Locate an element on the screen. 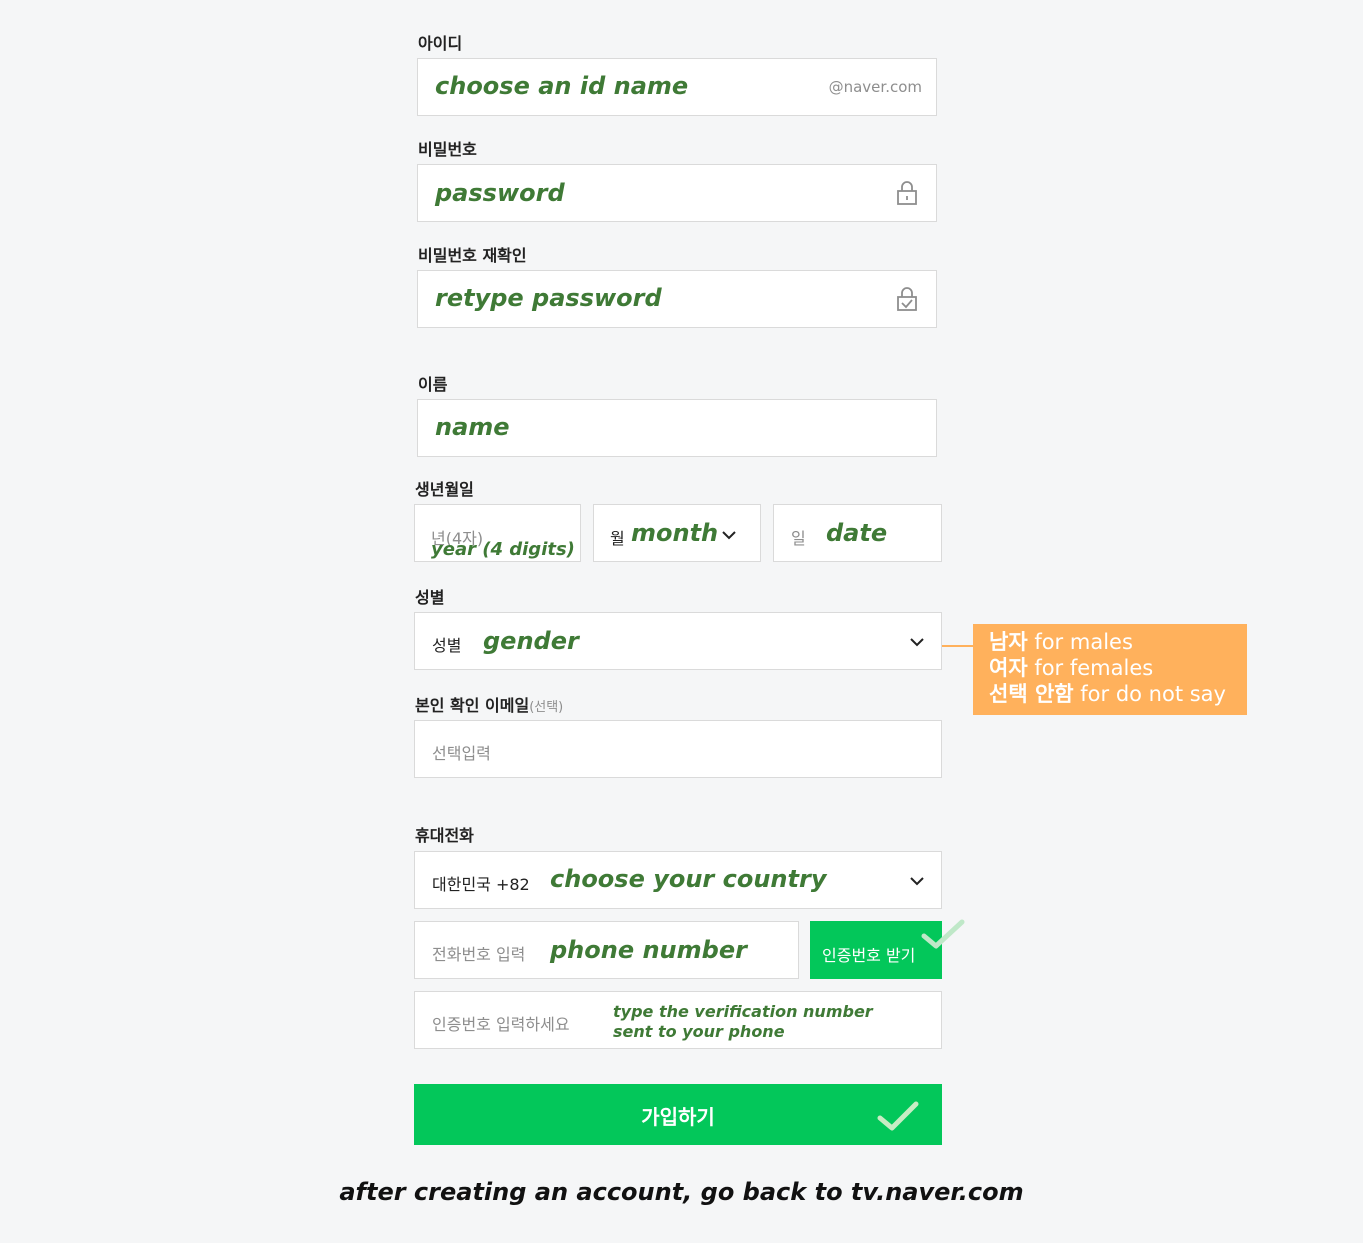 The width and height of the screenshot is (1363, 1243). note-connector is located at coordinates (957, 646).